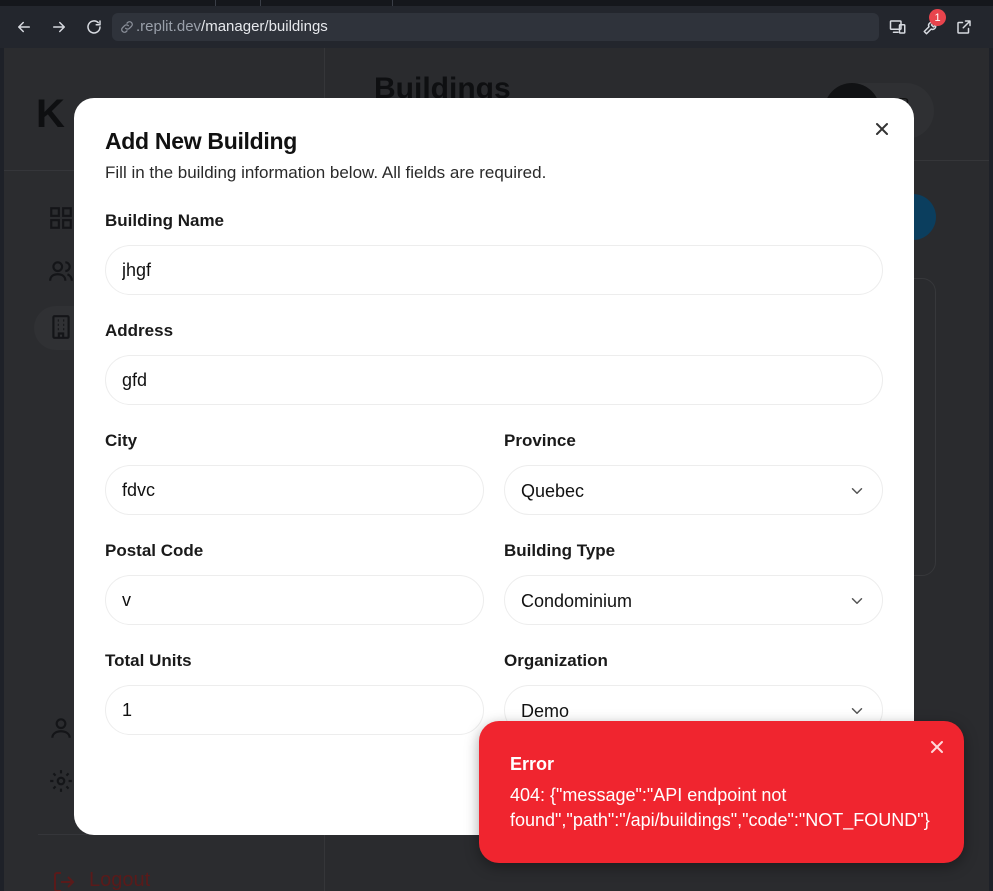  What do you see at coordinates (532, 764) in the screenshot?
I see `toast-title: Error` at bounding box center [532, 764].